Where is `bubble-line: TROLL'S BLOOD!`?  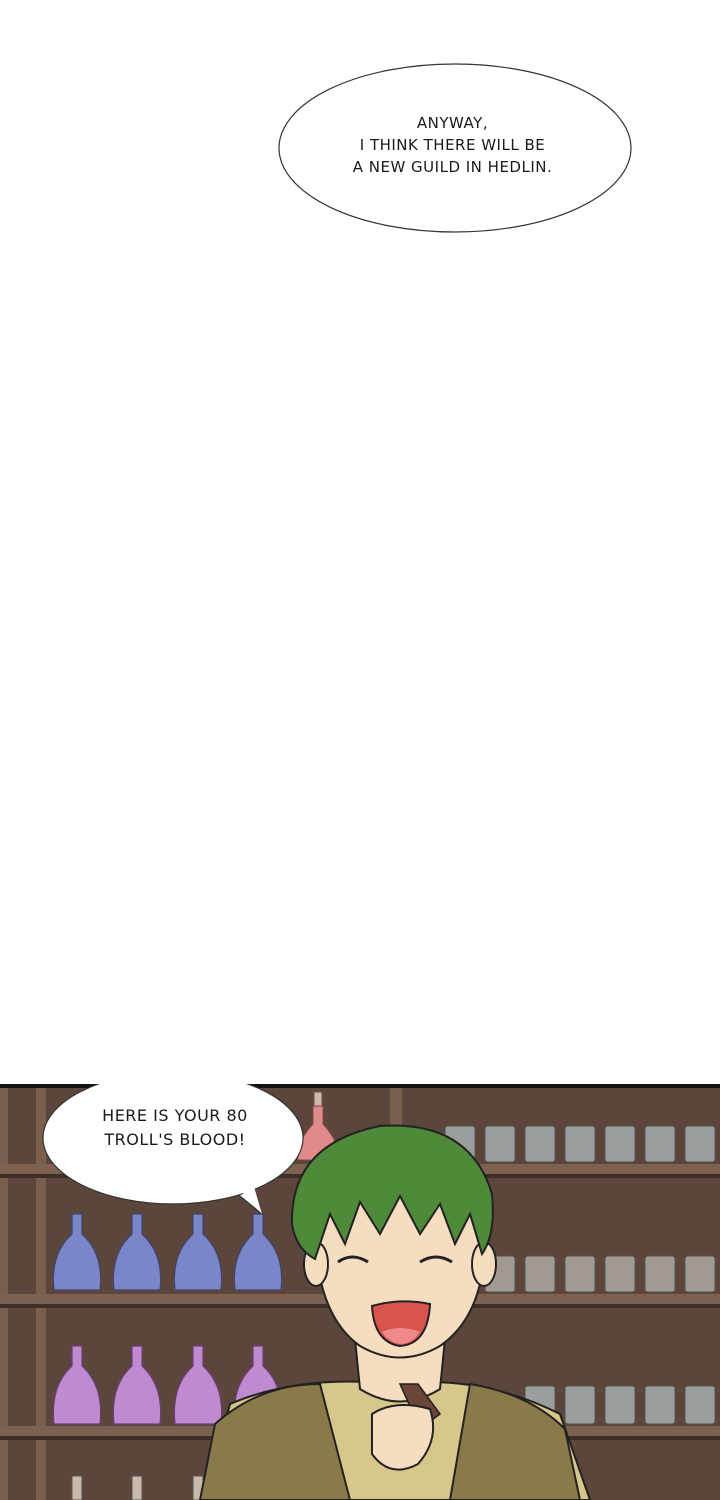 bubble-line: TROLL'S BLOOD! is located at coordinates (175, 1139).